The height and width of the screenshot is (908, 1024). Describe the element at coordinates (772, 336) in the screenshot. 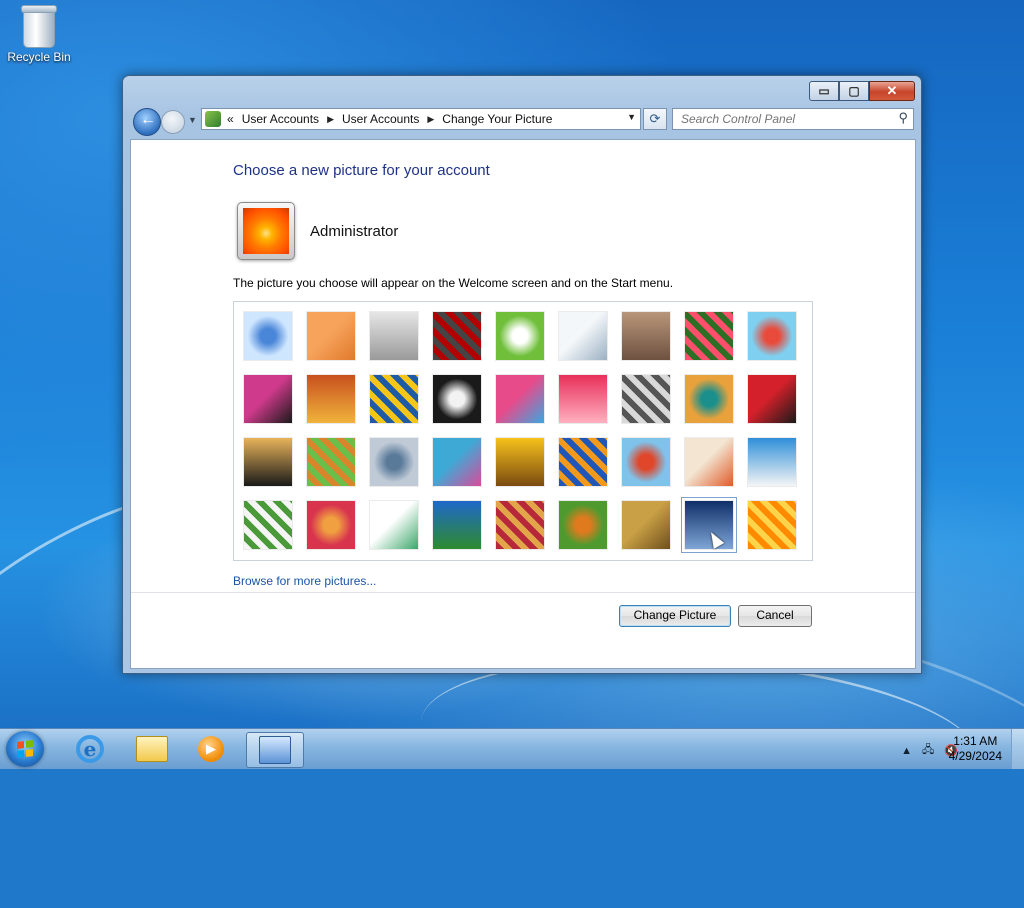

I see `picture-tile-pinwheel` at that location.